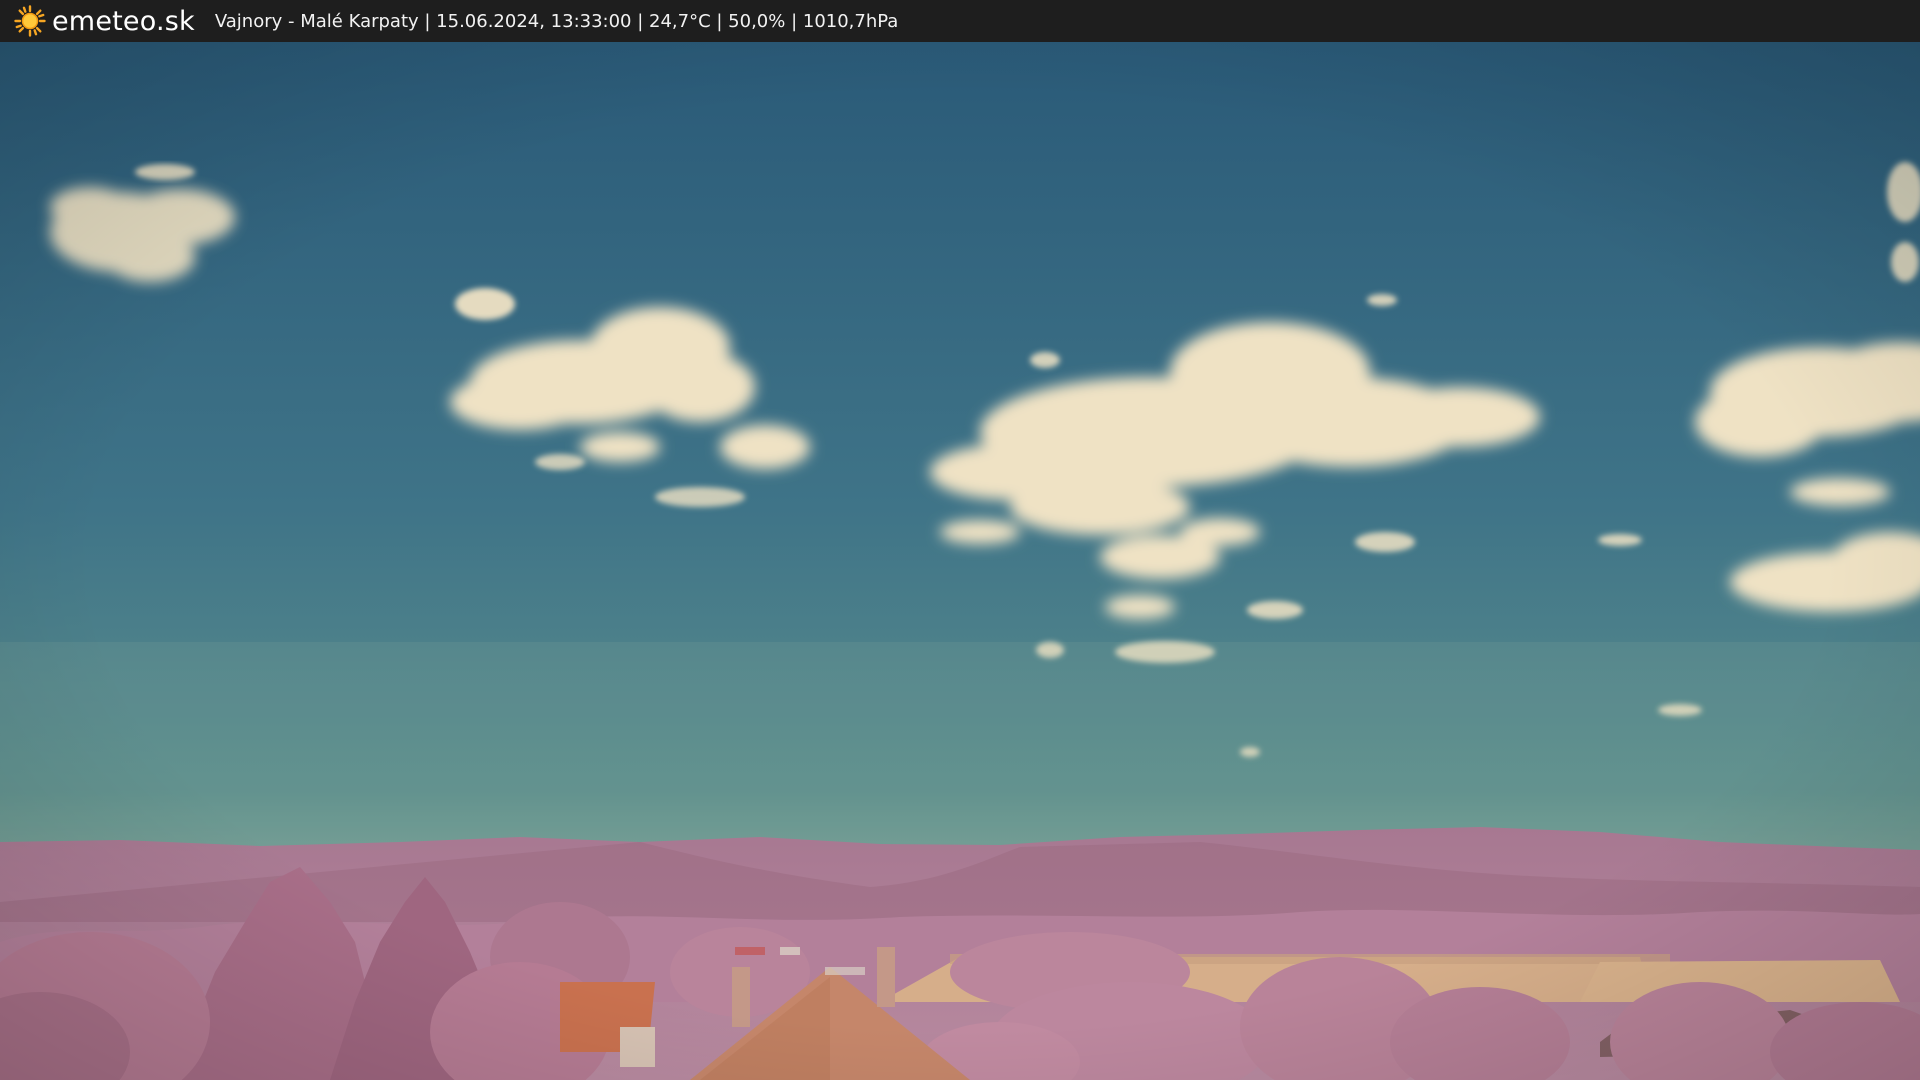 The height and width of the screenshot is (1080, 1920). Describe the element at coordinates (30, 21) in the screenshot. I see `sun-icon` at that location.